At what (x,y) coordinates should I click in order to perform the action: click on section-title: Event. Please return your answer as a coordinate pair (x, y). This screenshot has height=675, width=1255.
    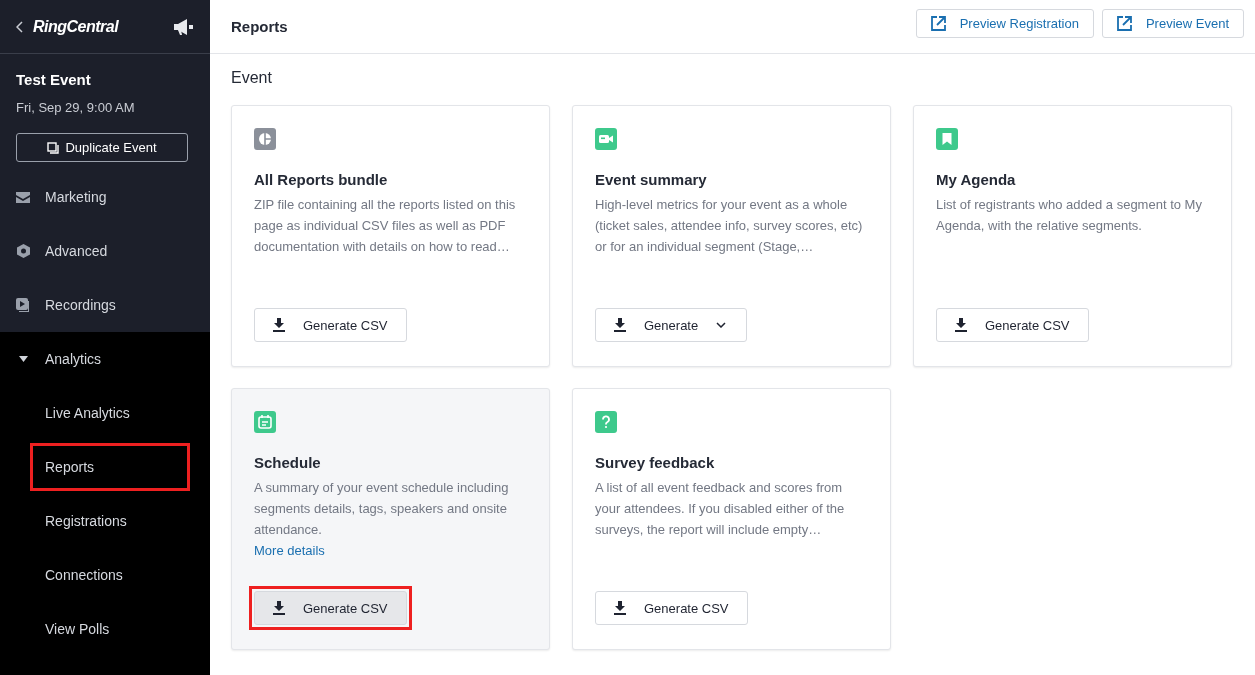
    Looking at the image, I should click on (251, 77).